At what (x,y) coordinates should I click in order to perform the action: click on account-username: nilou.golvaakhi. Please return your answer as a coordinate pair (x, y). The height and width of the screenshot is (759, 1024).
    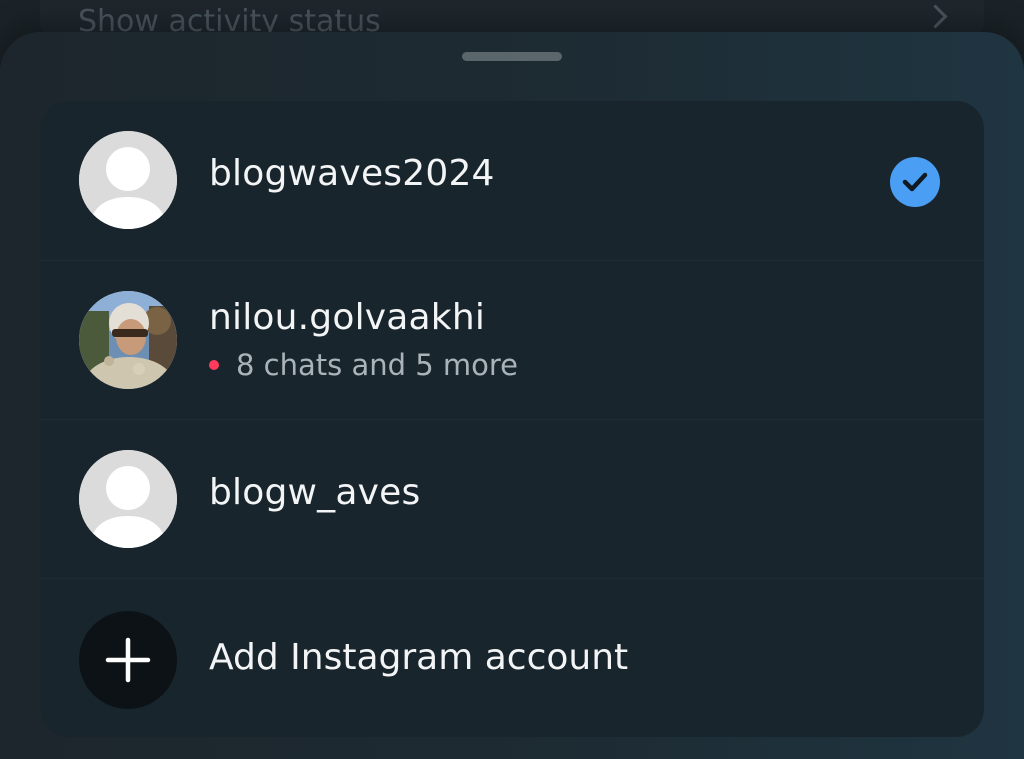
    Looking at the image, I should click on (347, 317).